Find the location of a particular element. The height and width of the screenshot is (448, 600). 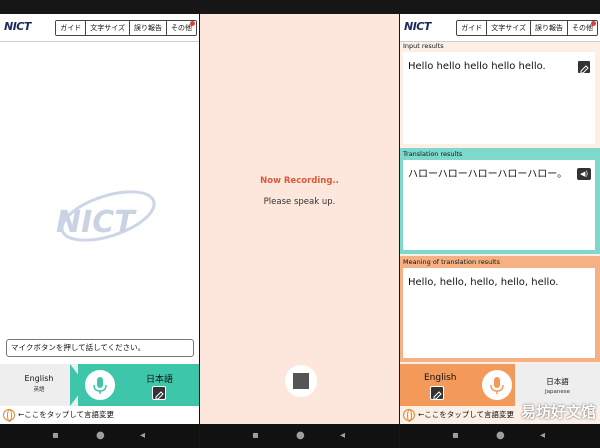

recording-prompt: Please speak up. is located at coordinates (299, 202).